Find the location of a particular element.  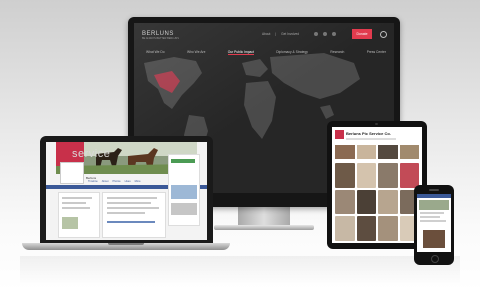

home-button is located at coordinates (435, 259).